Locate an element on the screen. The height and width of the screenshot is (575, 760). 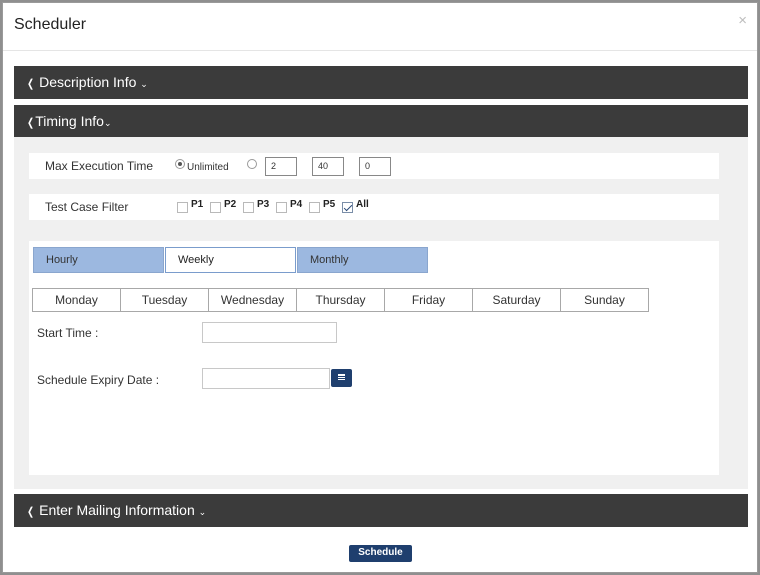
tab-hourly: Hourly is located at coordinates (98, 260).